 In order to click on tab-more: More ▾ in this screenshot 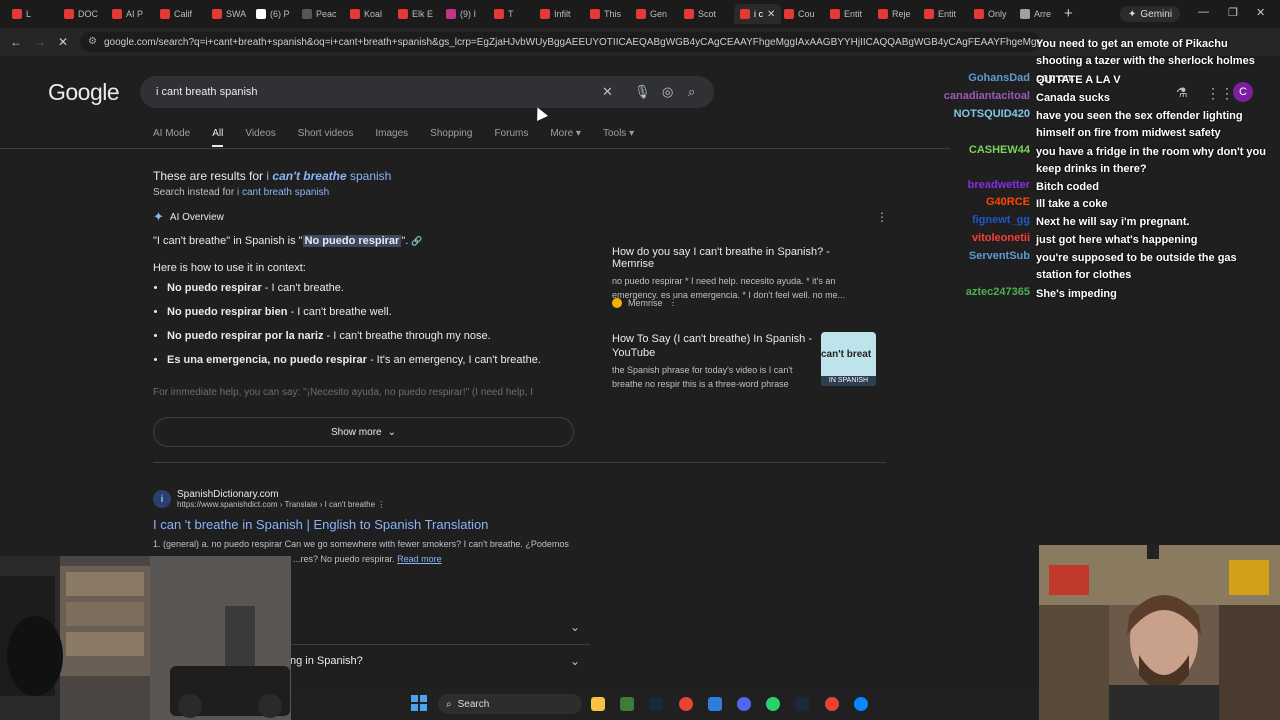, I will do `click(565, 137)`.